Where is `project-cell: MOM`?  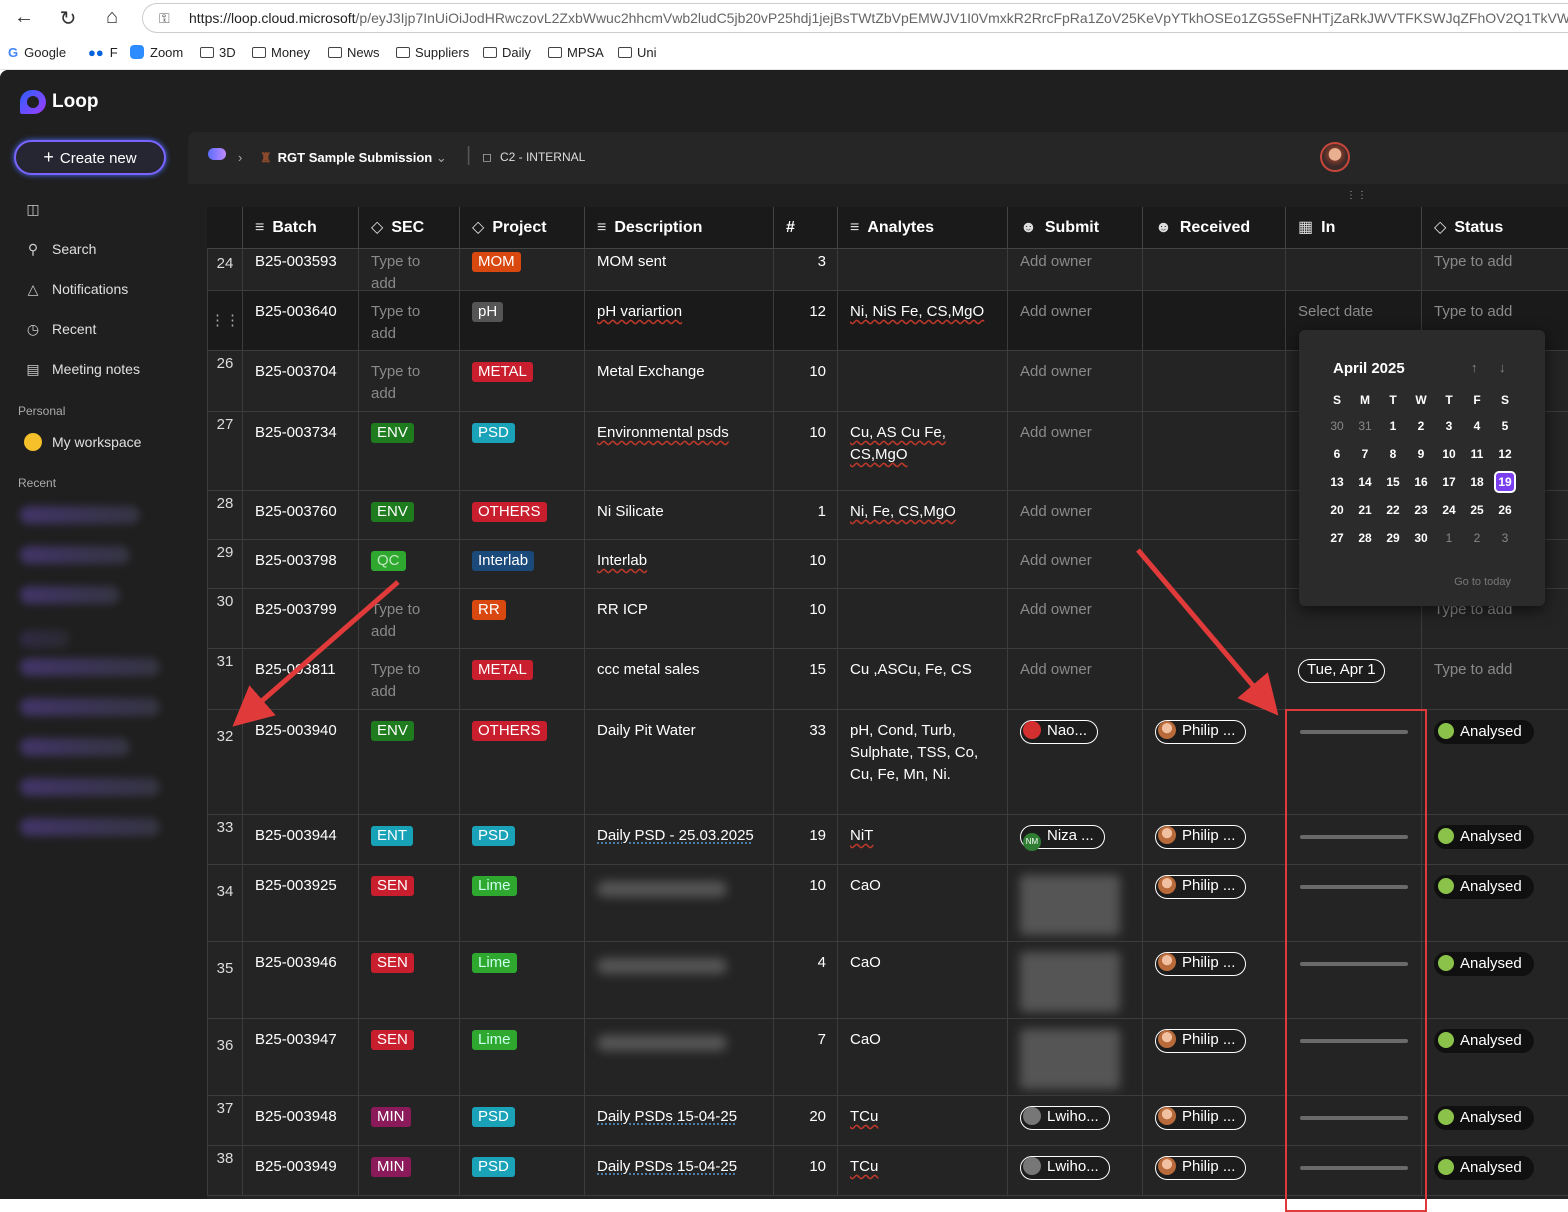
project-cell: MOM is located at coordinates (521, 269).